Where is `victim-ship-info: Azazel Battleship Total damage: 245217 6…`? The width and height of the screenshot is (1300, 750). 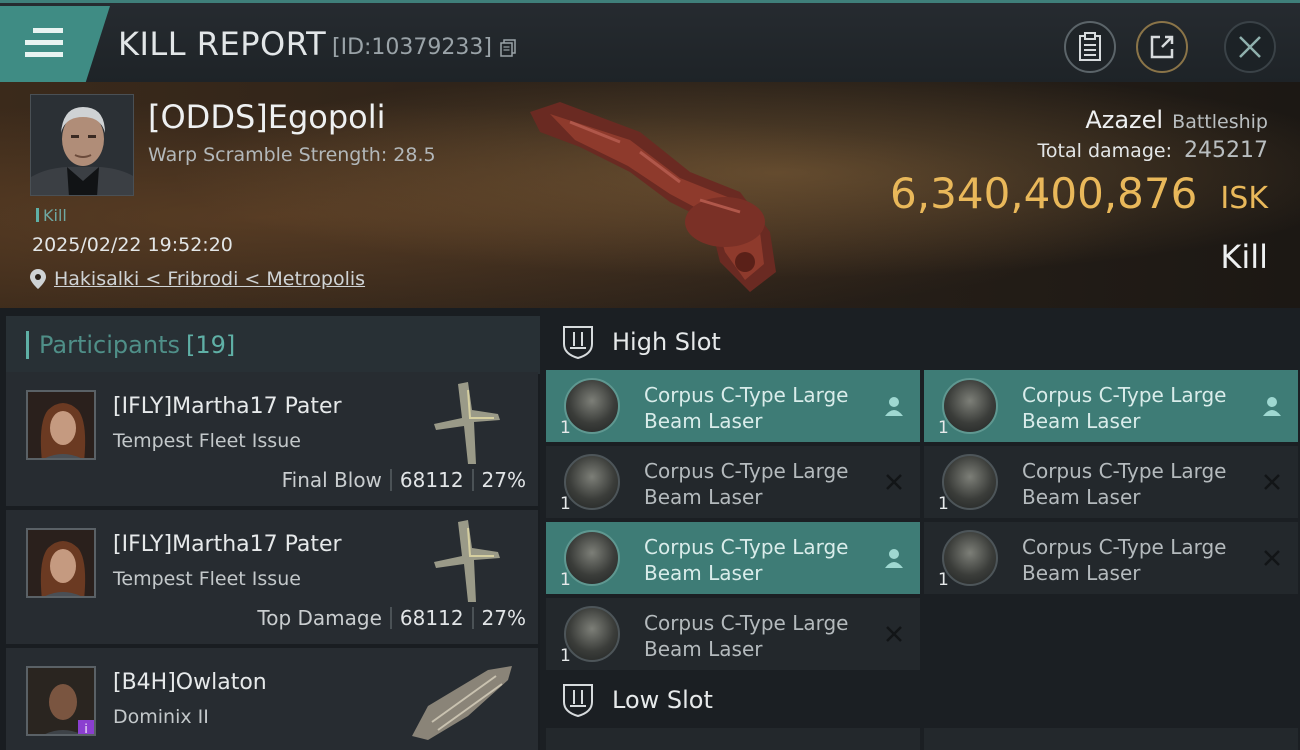 victim-ship-info: Azazel Battleship Total damage: 245217 6… is located at coordinates (1079, 191).